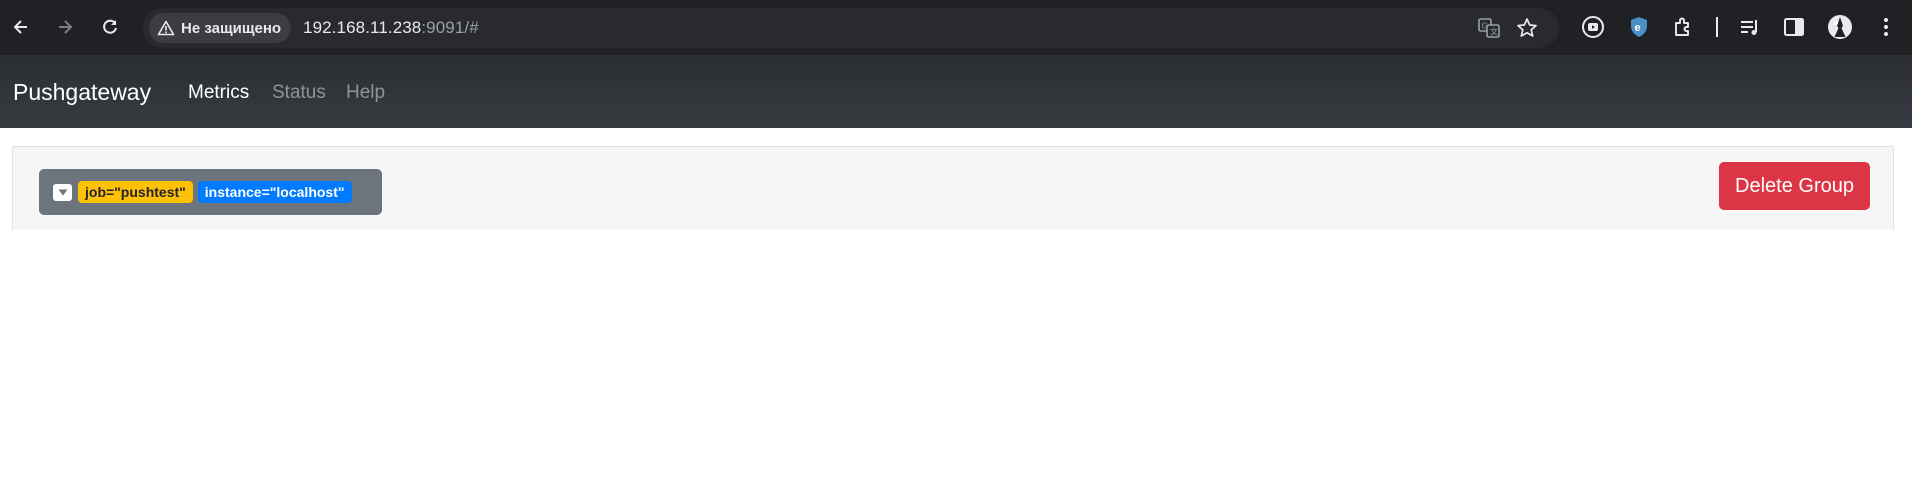  Describe the element at coordinates (62, 192) in the screenshot. I see `chevron-down-icon` at that location.